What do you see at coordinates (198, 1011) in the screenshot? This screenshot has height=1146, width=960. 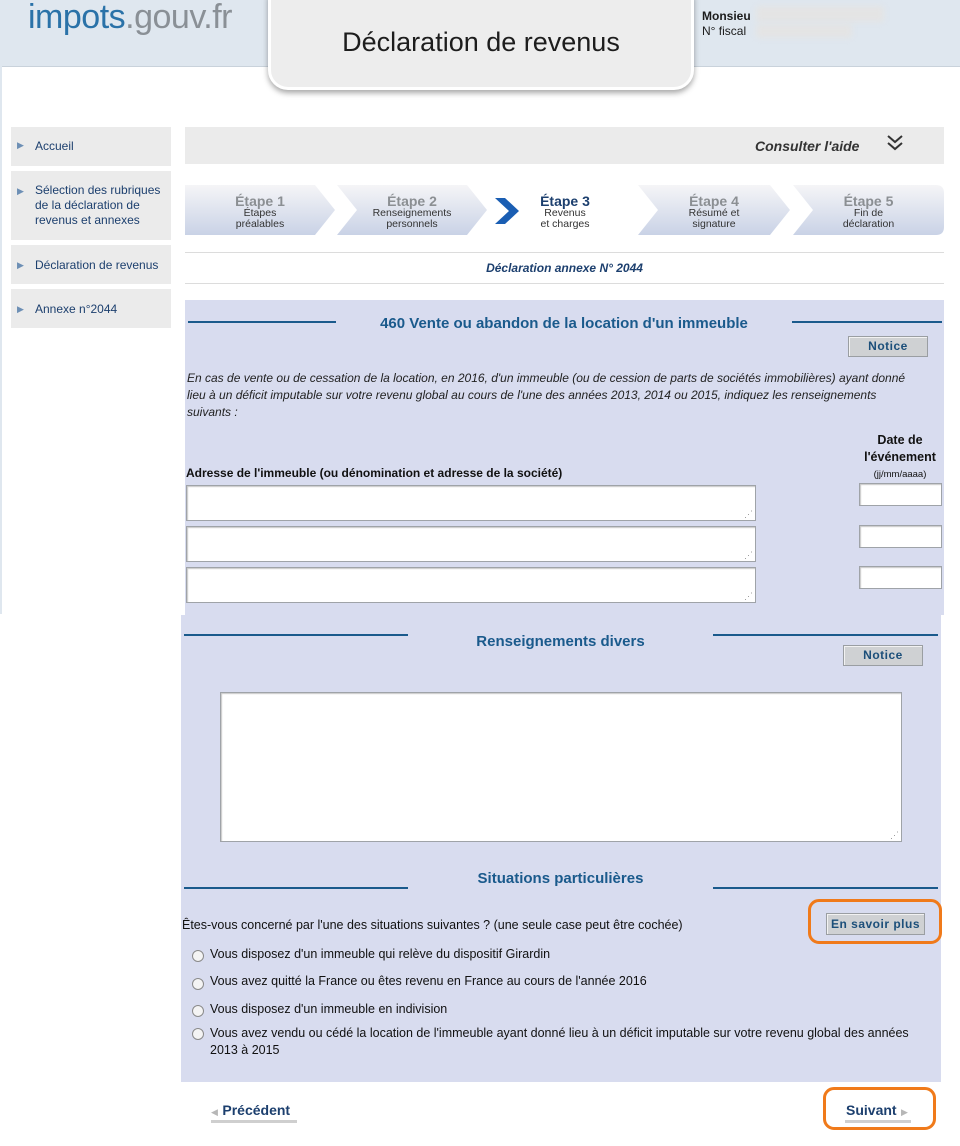 I see `radio-indivision` at bounding box center [198, 1011].